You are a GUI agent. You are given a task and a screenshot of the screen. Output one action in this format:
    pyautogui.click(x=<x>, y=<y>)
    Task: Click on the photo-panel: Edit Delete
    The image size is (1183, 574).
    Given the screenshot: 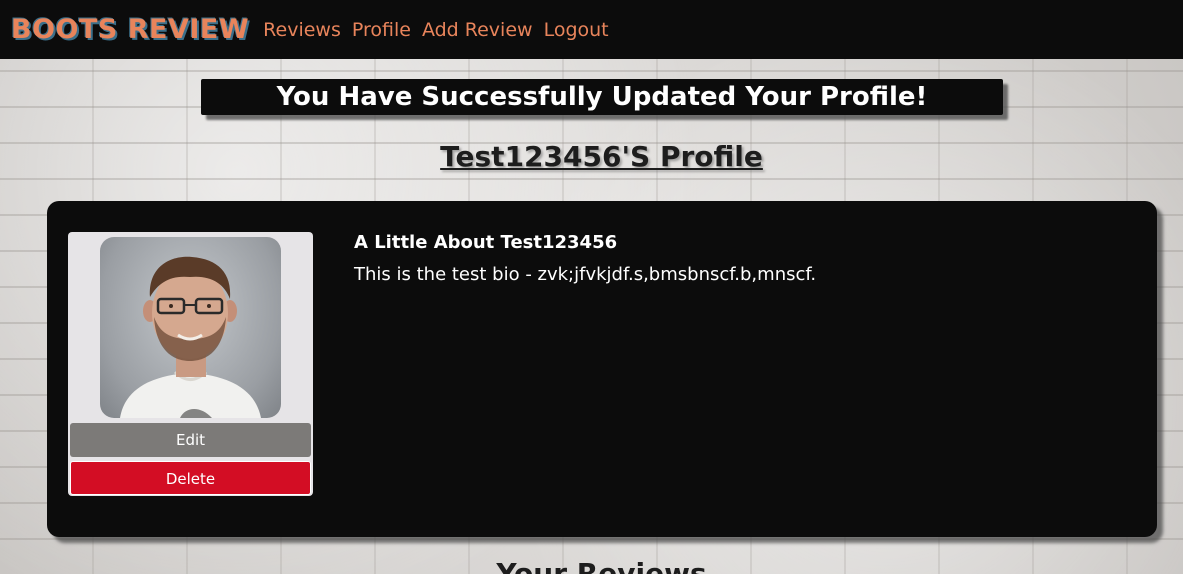 What is the action you would take?
    pyautogui.click(x=190, y=364)
    